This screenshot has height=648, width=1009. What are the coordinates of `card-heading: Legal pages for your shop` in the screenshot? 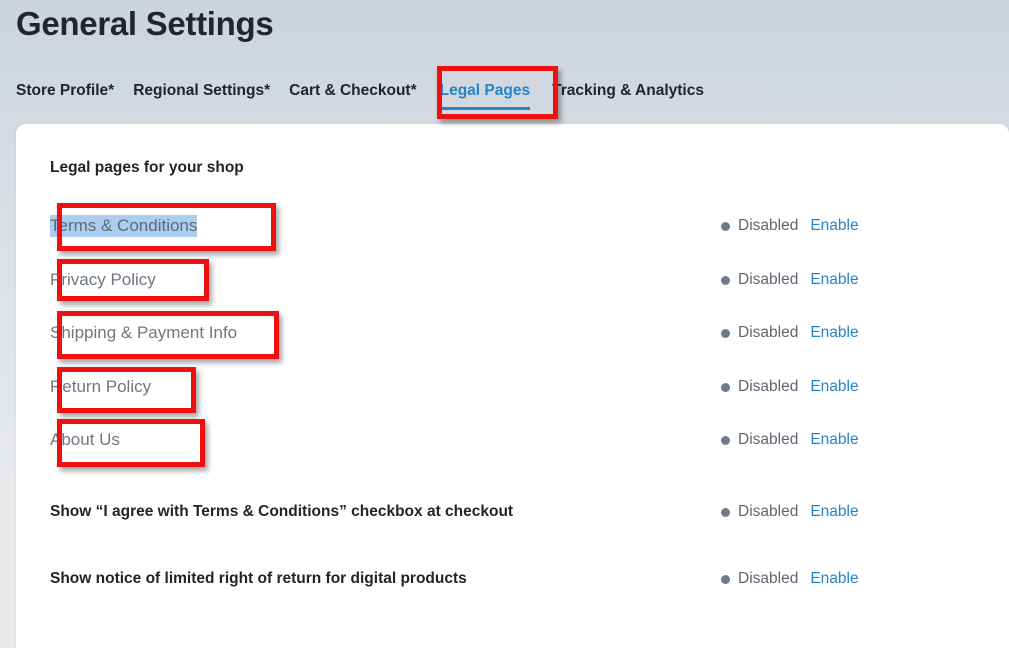 It's located at (147, 167).